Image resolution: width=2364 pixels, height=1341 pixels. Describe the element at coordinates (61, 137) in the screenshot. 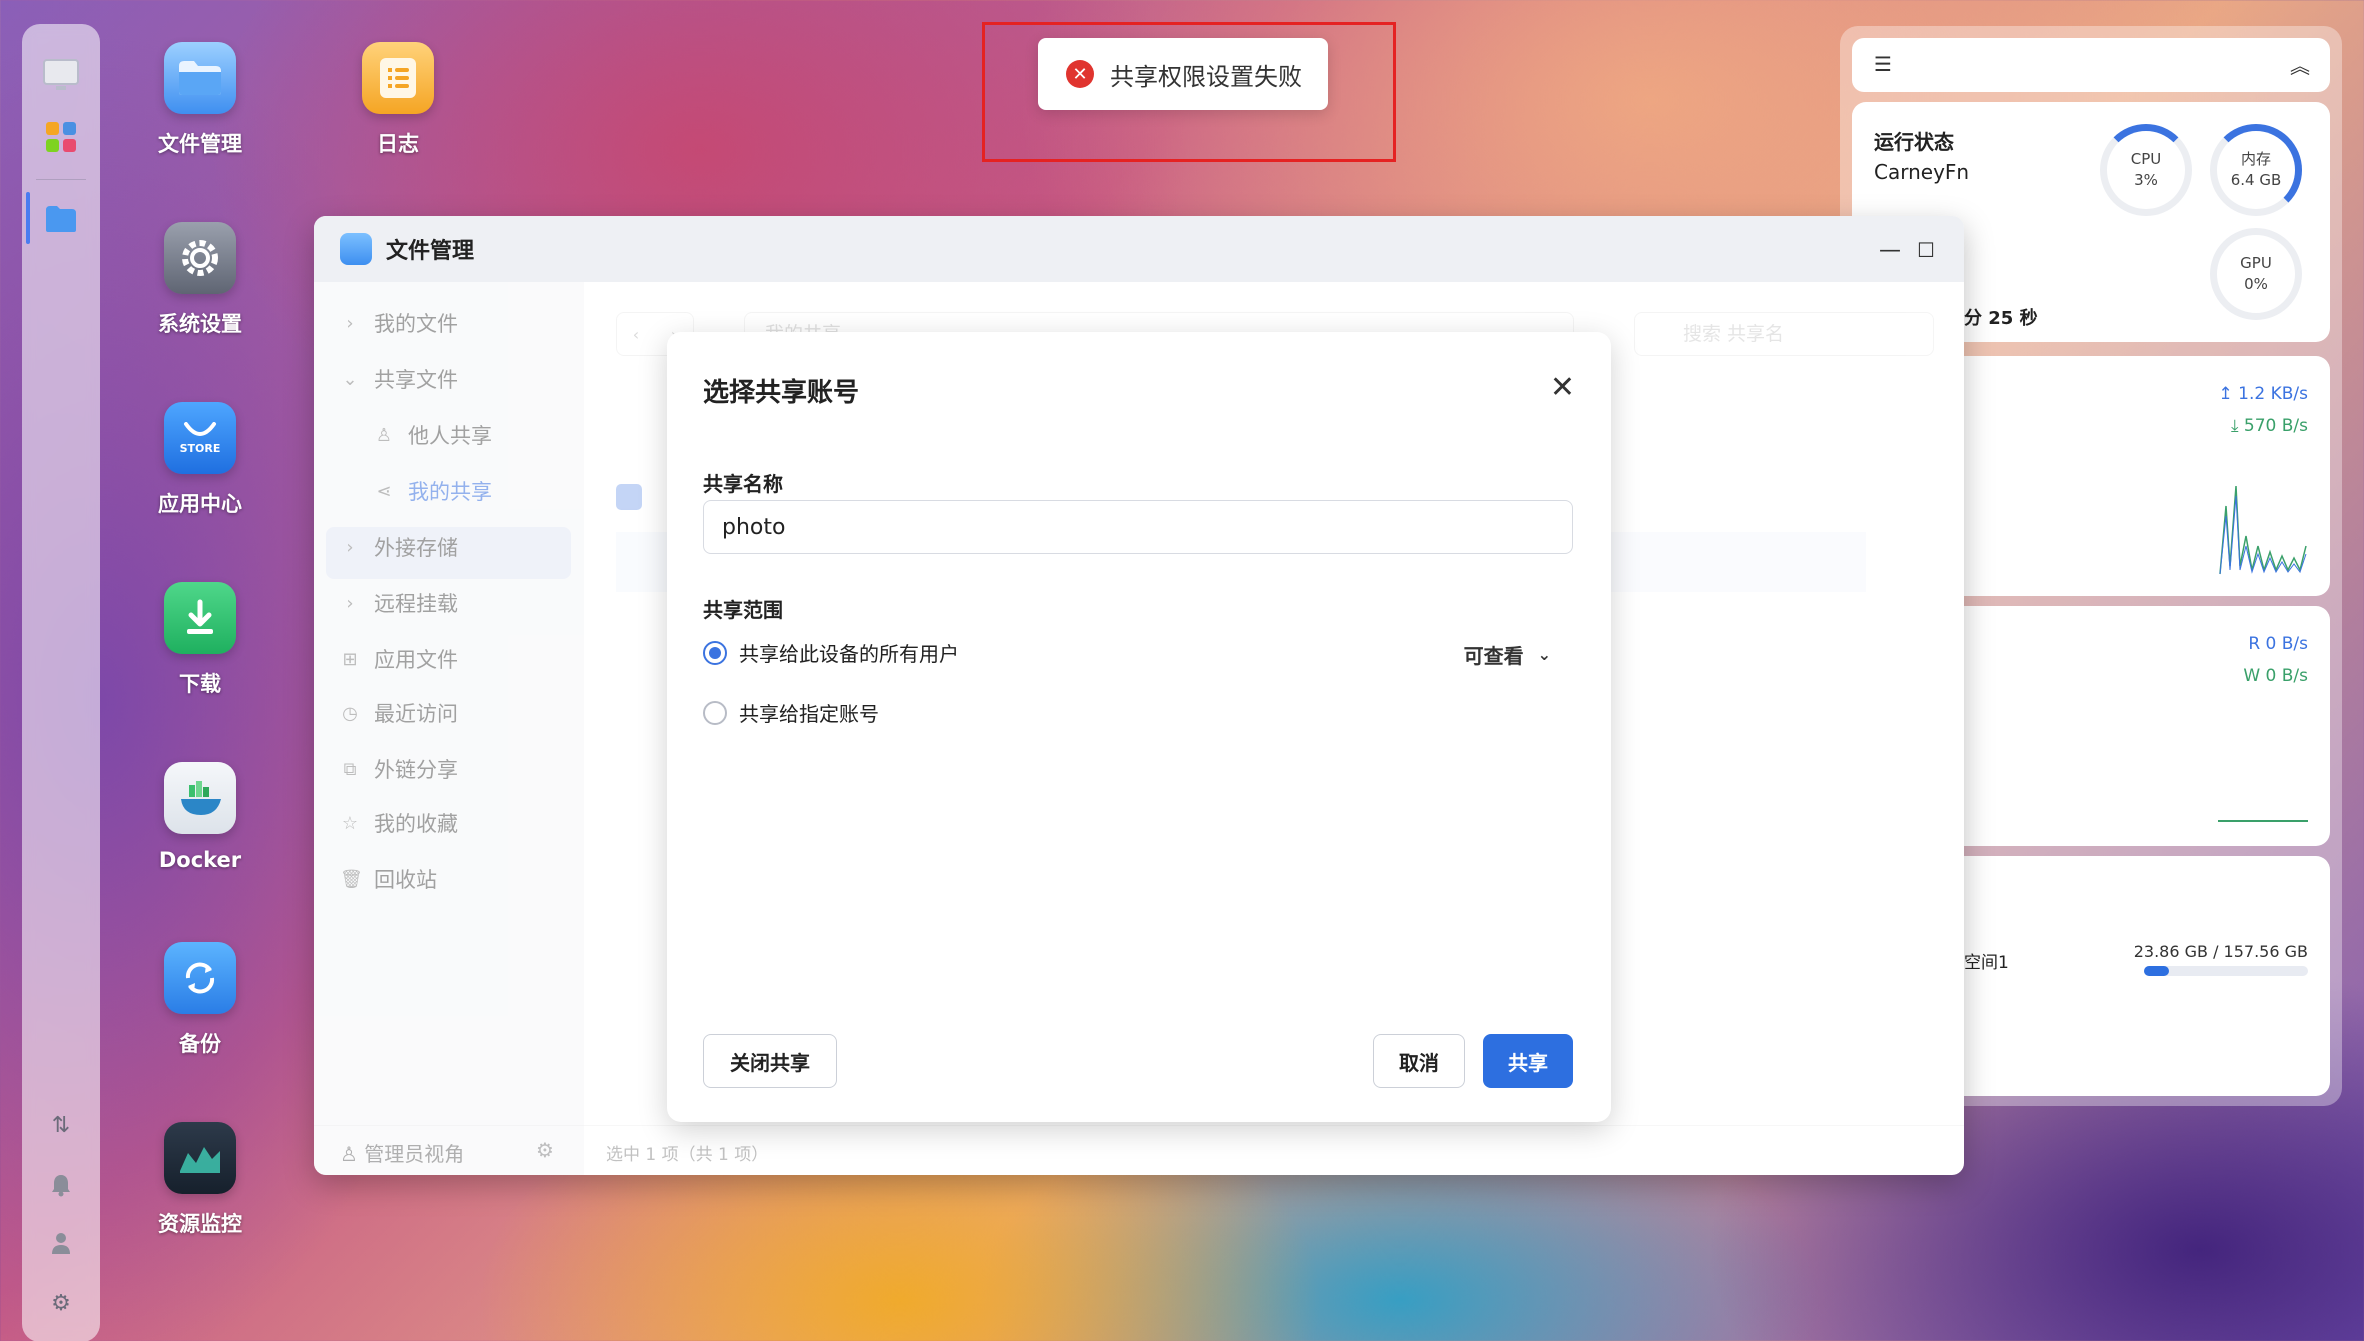

I see `app-launcher-icon` at that location.